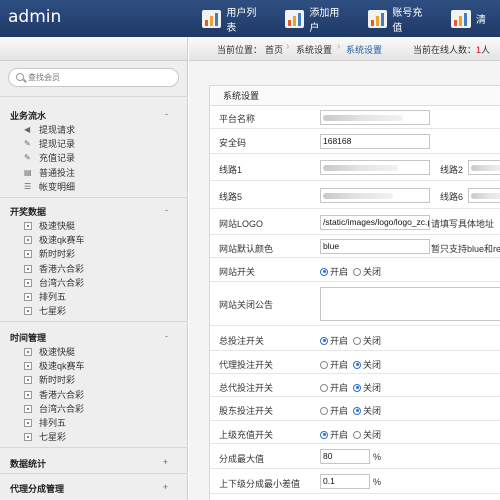 This screenshot has width=500, height=500. What do you see at coordinates (274, 49) in the screenshot?
I see `breadcrumb-home: 首页` at bounding box center [274, 49].